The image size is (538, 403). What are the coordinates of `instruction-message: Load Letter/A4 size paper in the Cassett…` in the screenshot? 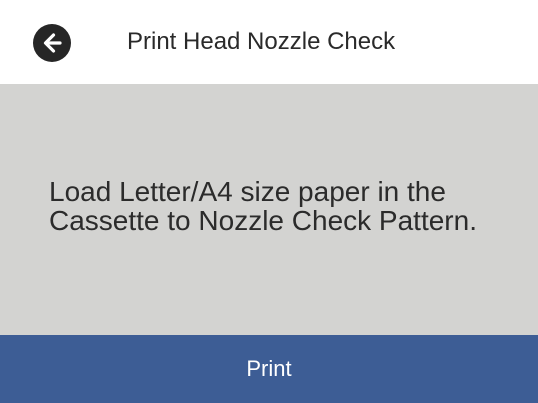 It's located at (284, 206).